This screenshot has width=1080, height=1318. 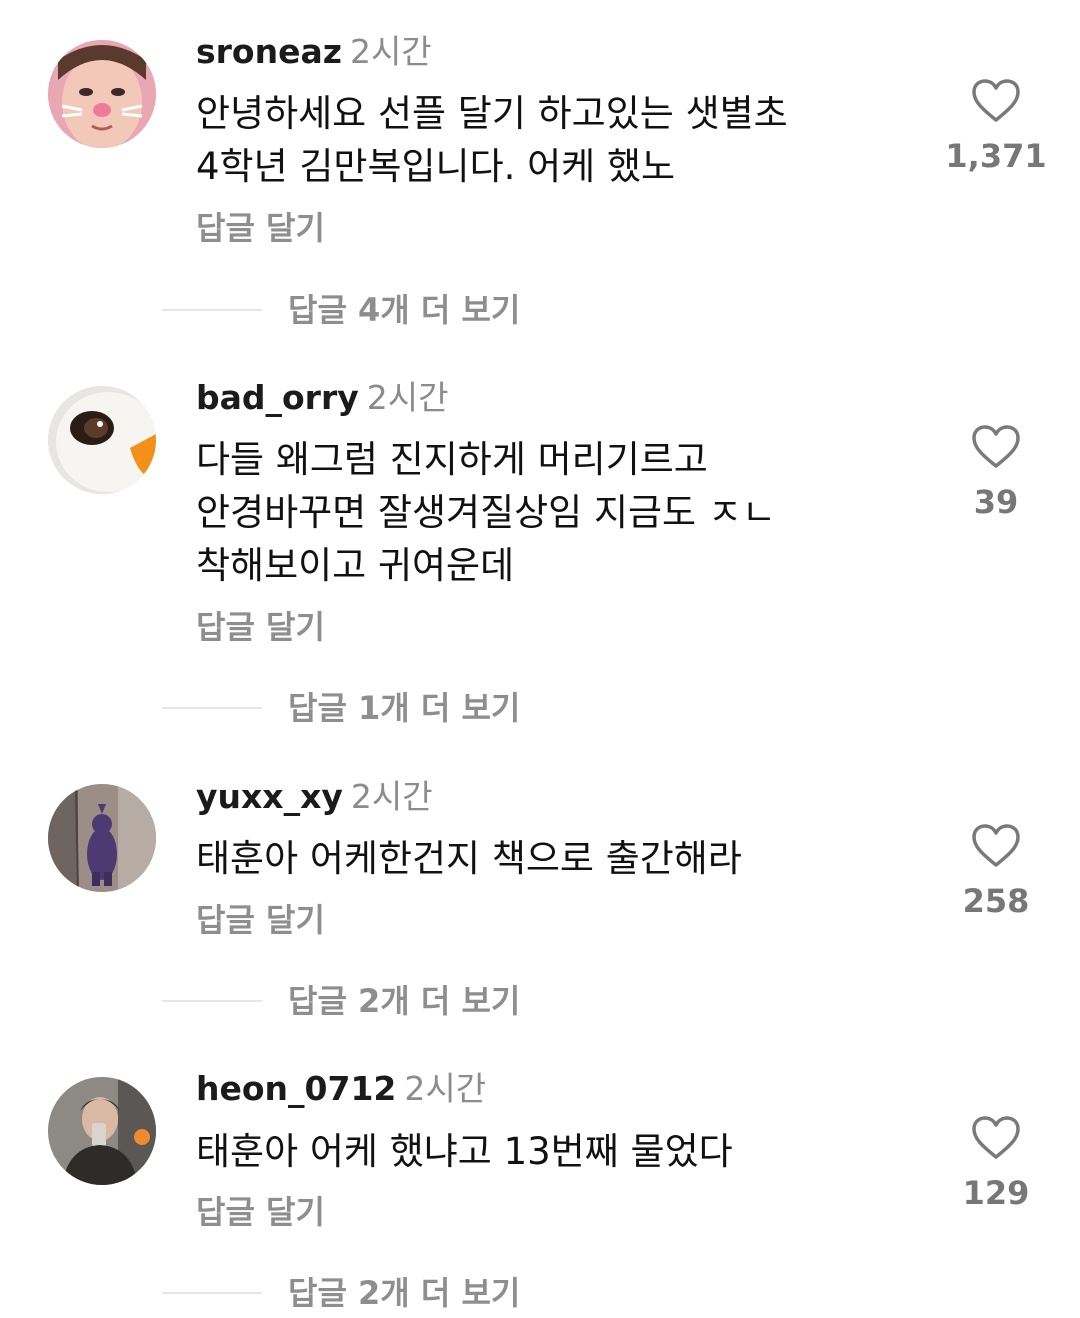 I want to click on white-duck-avatar-icon, so click(x=102, y=440).